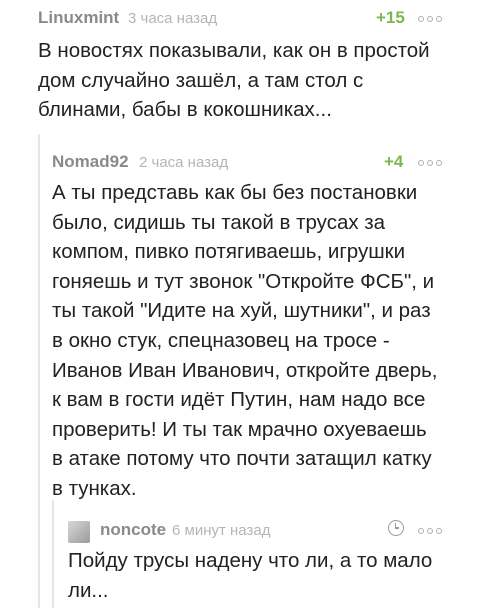 The image size is (480, 608). What do you see at coordinates (257, 163) in the screenshot?
I see `comment-header: Nomad92 2 часа назад +4` at bounding box center [257, 163].